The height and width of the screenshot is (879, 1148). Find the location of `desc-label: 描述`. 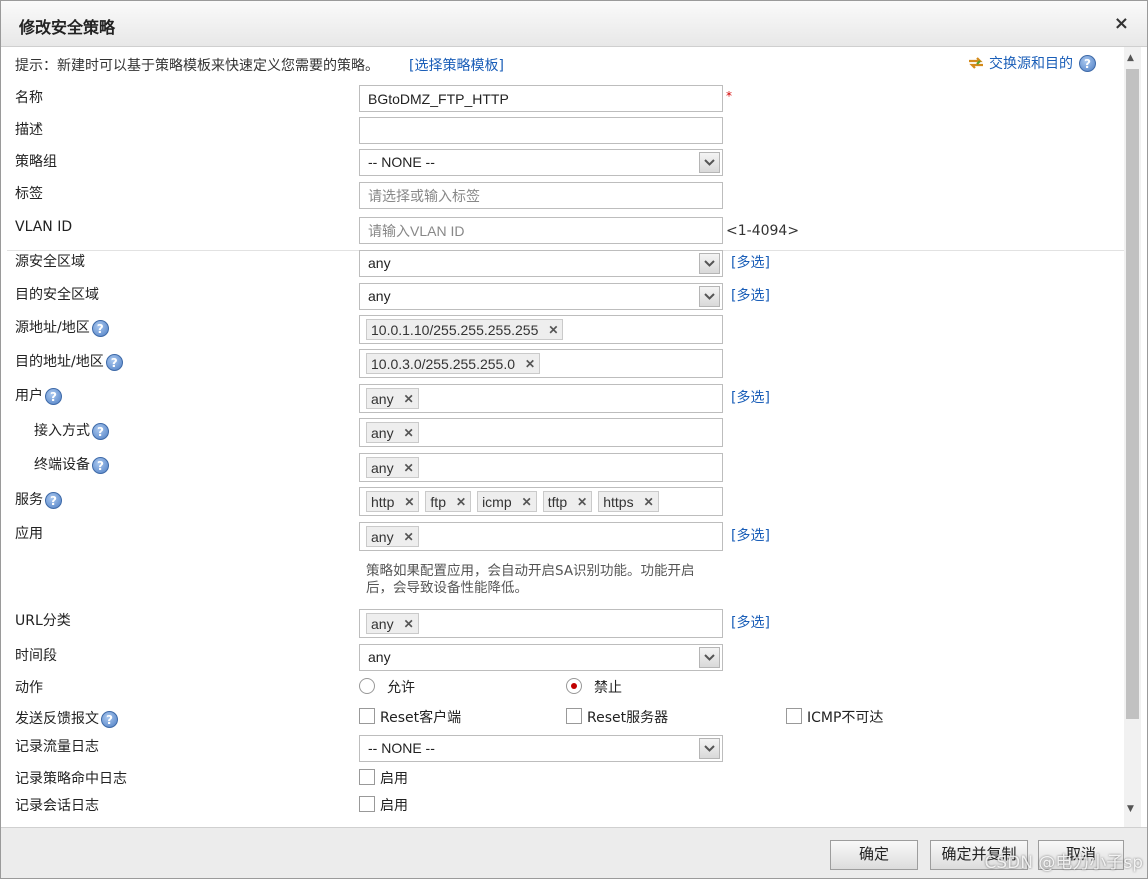

desc-label: 描述 is located at coordinates (29, 130).